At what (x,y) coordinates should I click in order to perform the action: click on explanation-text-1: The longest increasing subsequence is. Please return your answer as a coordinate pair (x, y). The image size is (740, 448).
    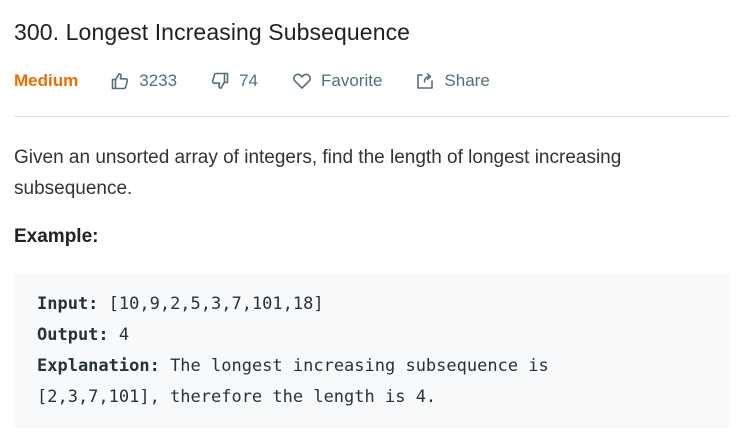
    Looking at the image, I should click on (354, 366).